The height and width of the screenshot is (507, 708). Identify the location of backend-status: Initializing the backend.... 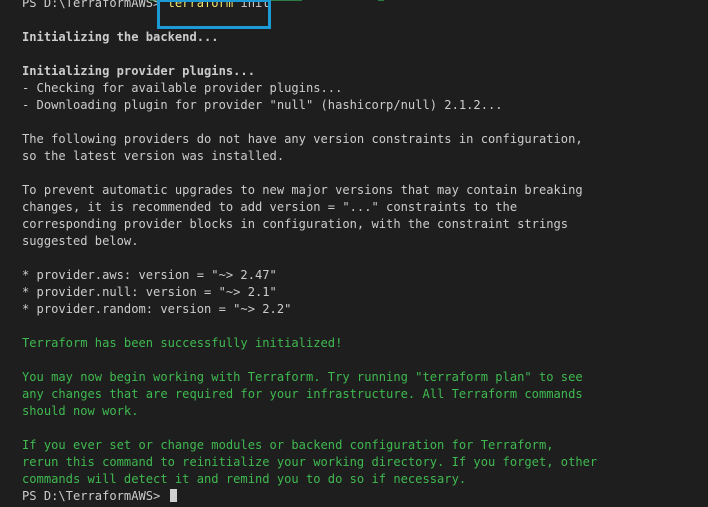
(120, 37).